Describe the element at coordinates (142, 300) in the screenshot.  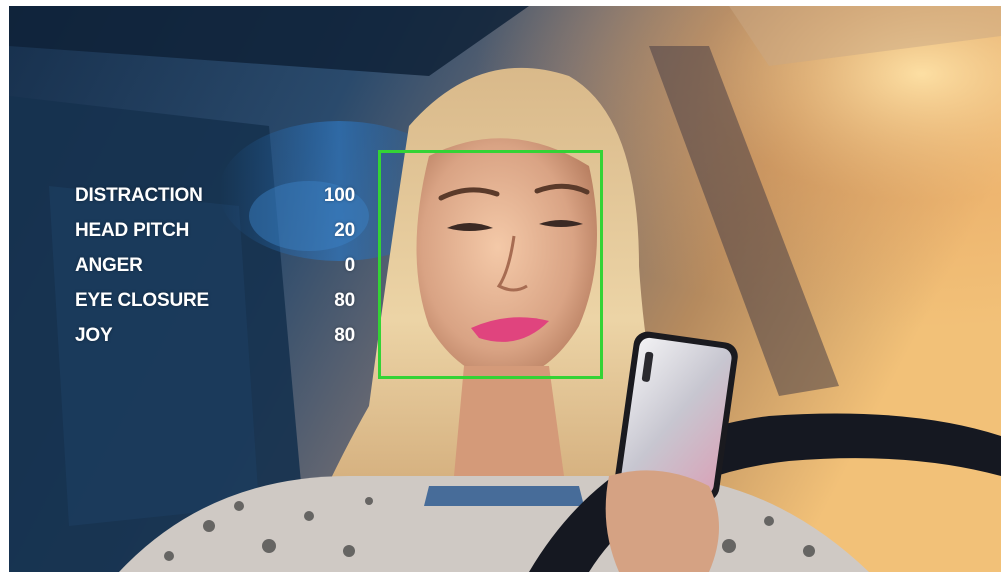
I see `metric-label: EYE CLOSURE` at that location.